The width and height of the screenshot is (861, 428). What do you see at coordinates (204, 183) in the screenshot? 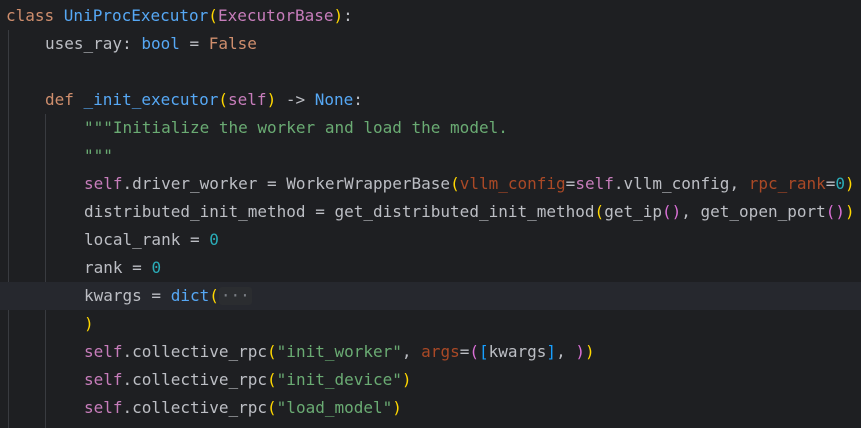
I see `code-token: .driver_worker =` at bounding box center [204, 183].